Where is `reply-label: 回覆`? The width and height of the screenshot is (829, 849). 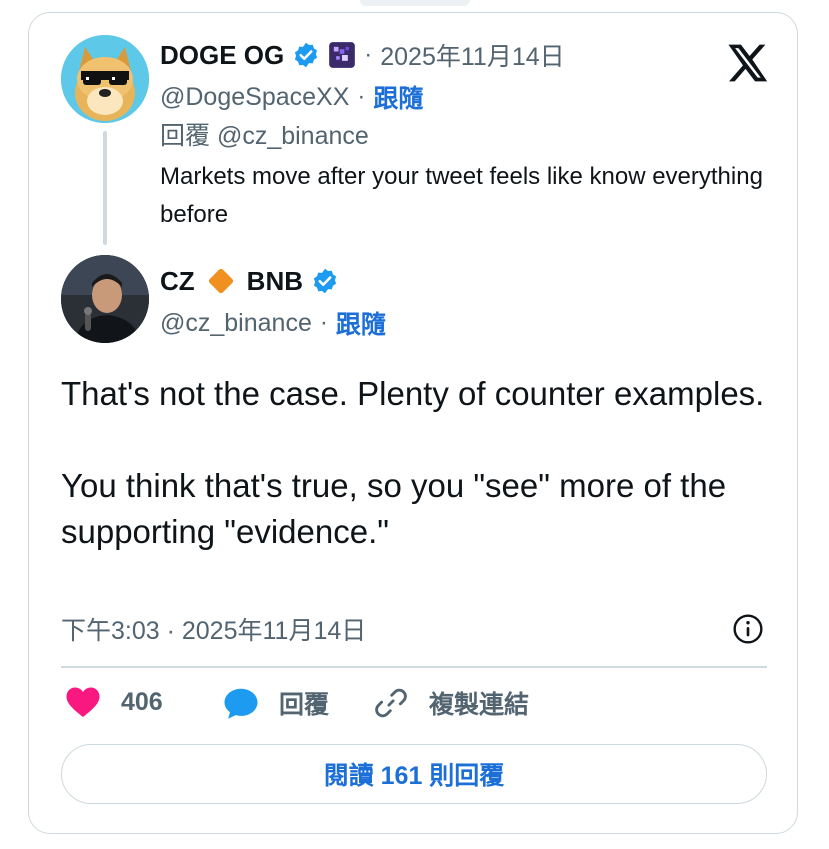
reply-label: 回覆 is located at coordinates (304, 705).